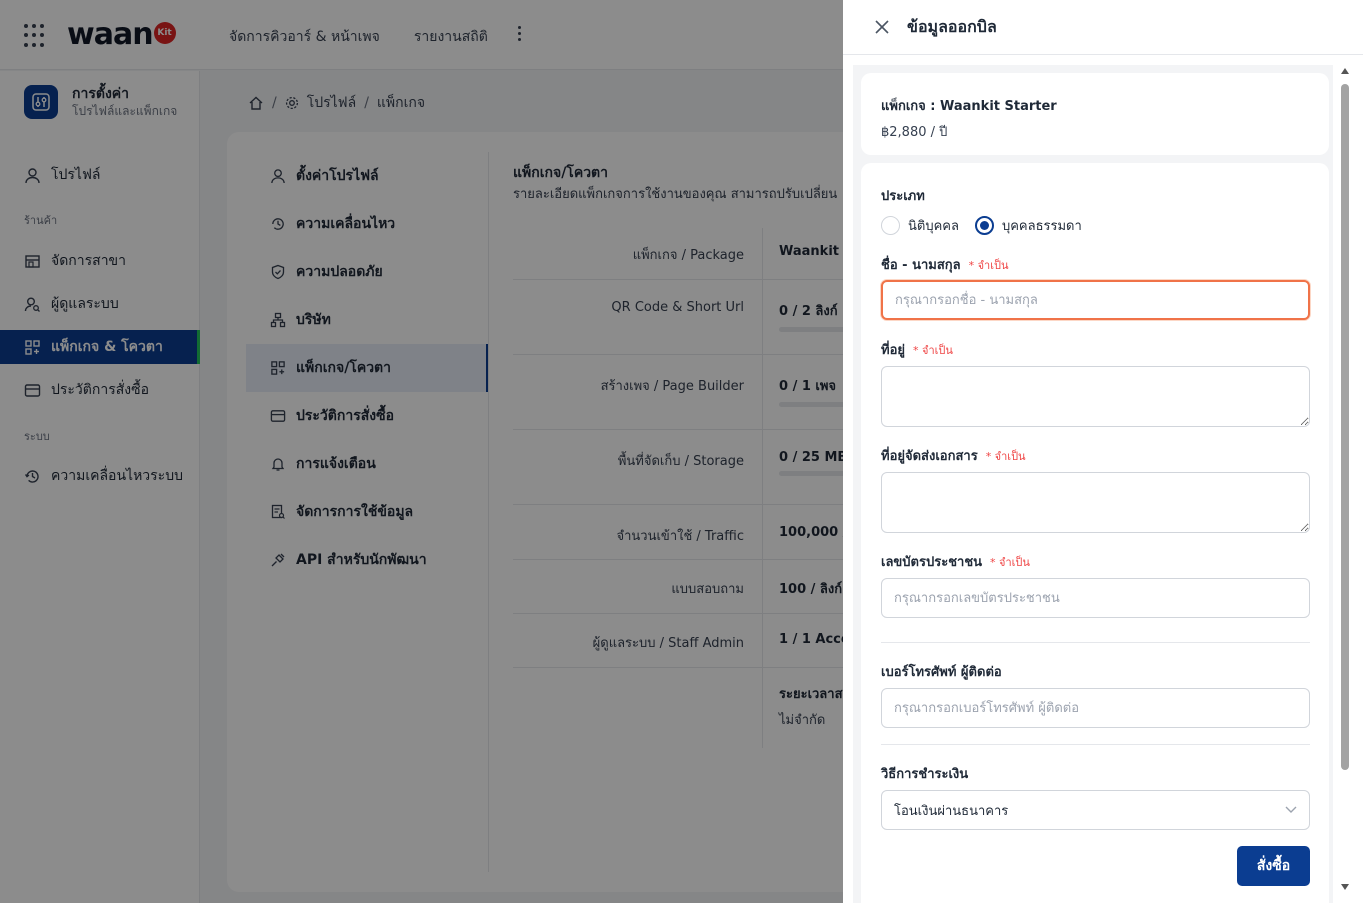  I want to click on type-radio-group: นิติบุคคล บุคคลธรรมดา, so click(981, 225).